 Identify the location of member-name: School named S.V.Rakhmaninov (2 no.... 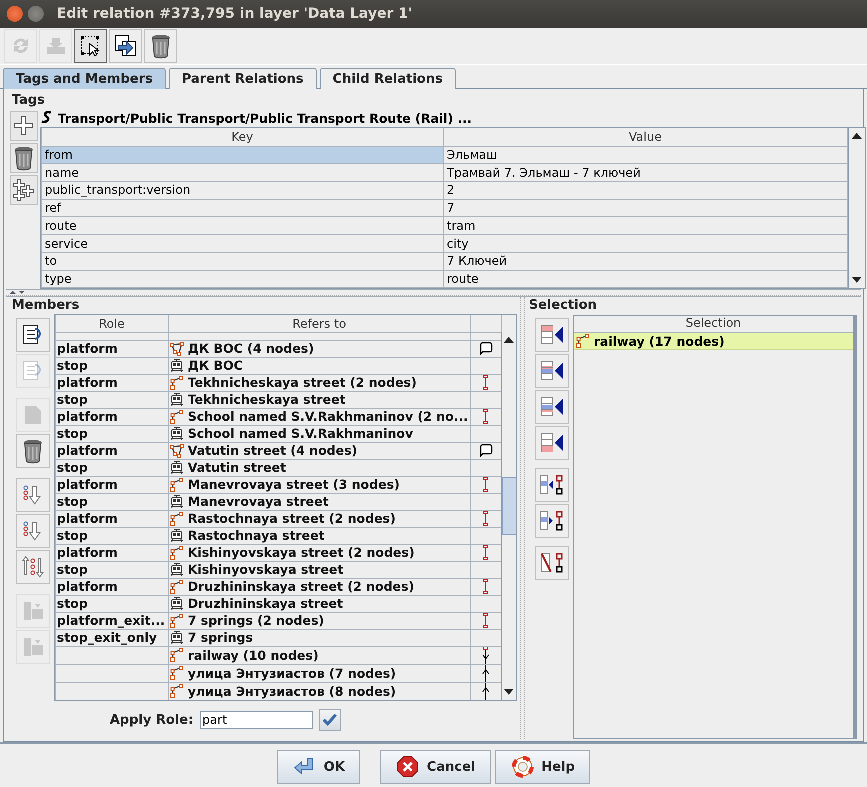
(328, 416).